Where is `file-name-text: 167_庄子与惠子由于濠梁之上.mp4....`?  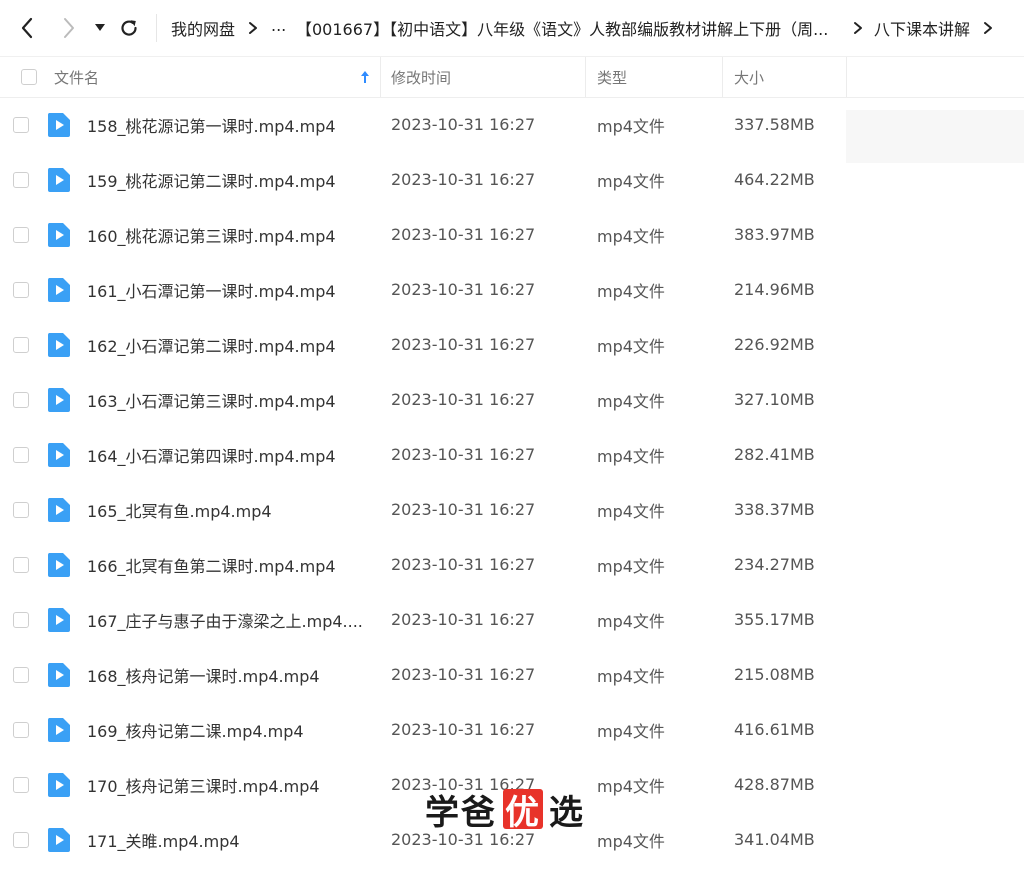
file-name-text: 167_庄子与惠子由于濠梁之上.mp4.... is located at coordinates (225, 620).